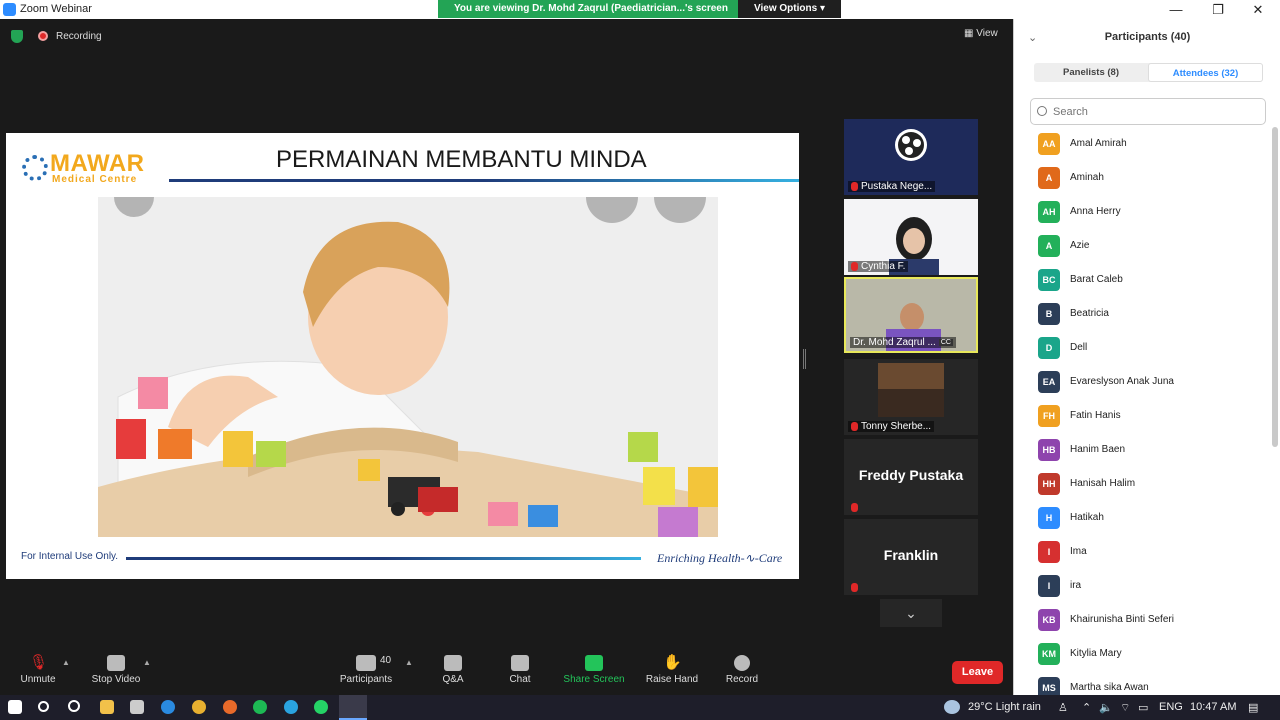  Describe the element at coordinates (804, 359) in the screenshot. I see `splitter-handle` at that location.